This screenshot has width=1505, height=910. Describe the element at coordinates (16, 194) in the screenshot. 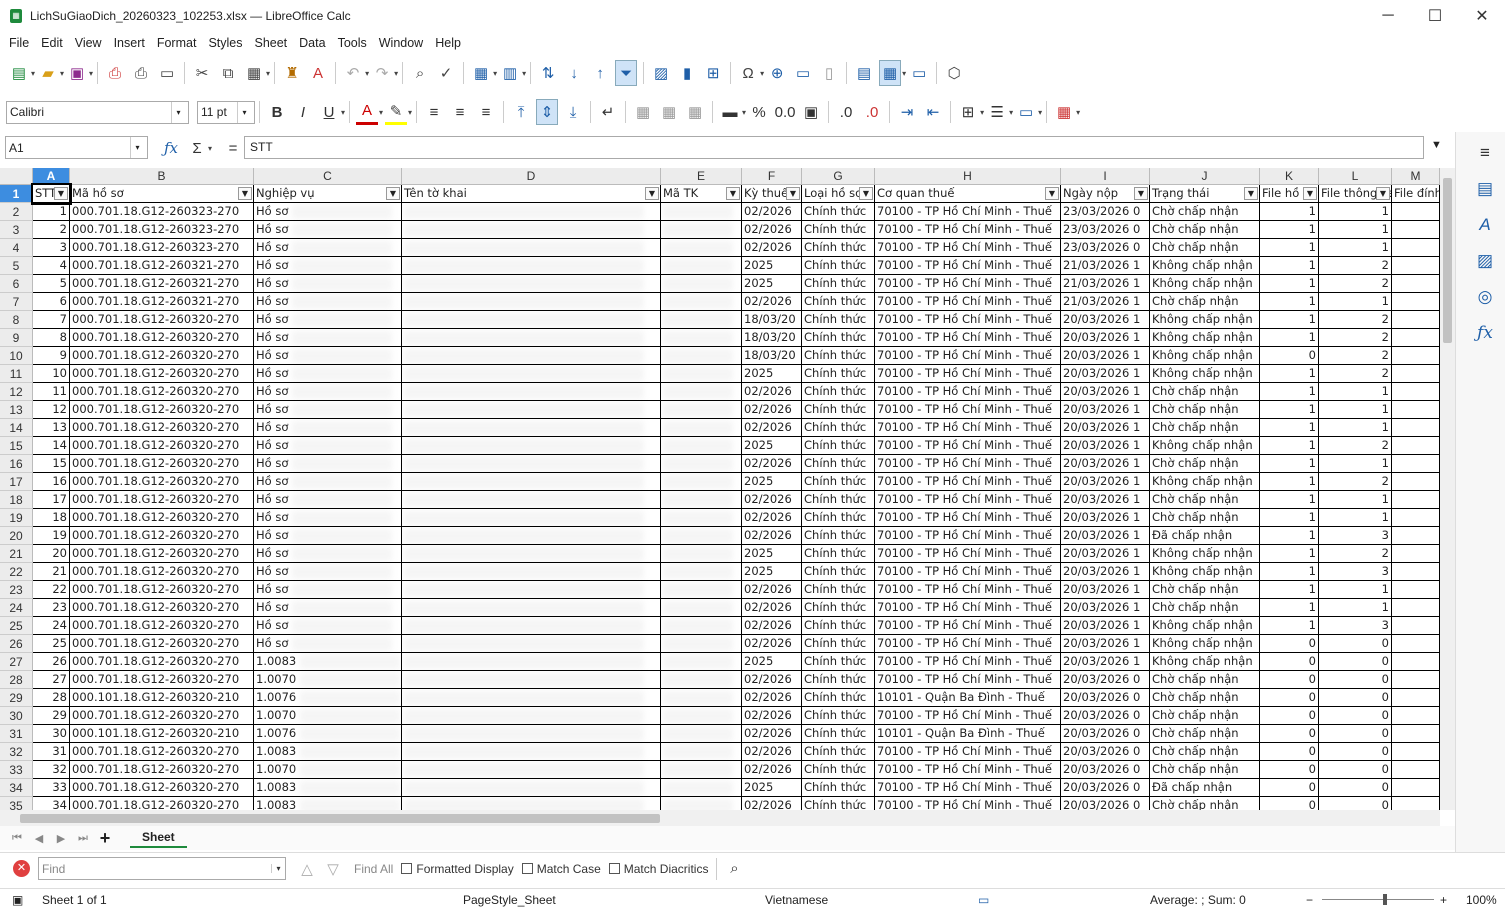

I see `row-header: 1` at that location.